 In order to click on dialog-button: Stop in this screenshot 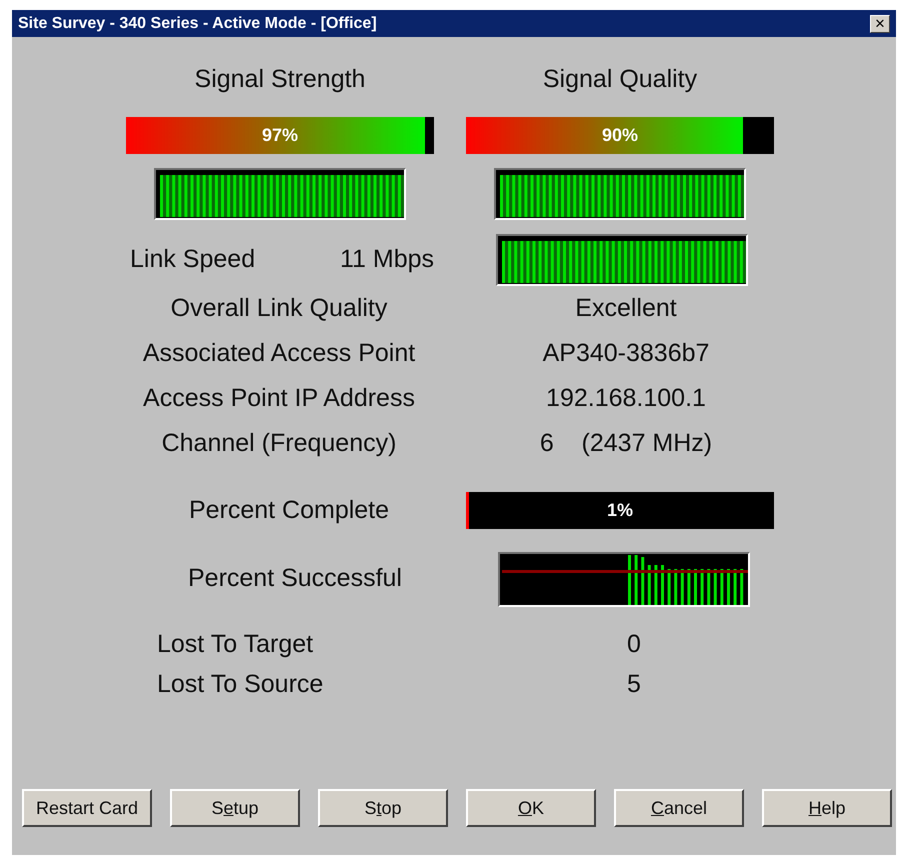, I will do `click(383, 808)`.